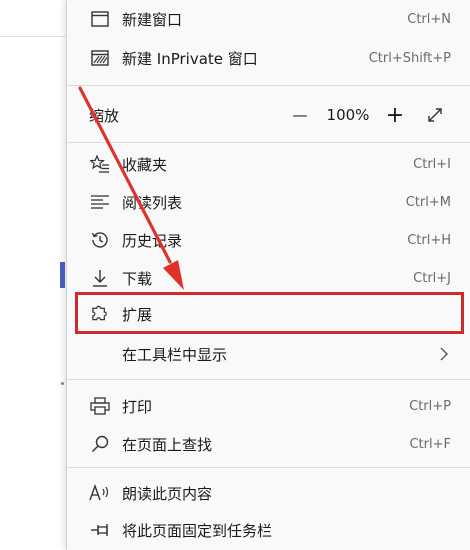 The height and width of the screenshot is (550, 470). I want to click on menu-item-shortcut: Ctrl+J, so click(432, 278).